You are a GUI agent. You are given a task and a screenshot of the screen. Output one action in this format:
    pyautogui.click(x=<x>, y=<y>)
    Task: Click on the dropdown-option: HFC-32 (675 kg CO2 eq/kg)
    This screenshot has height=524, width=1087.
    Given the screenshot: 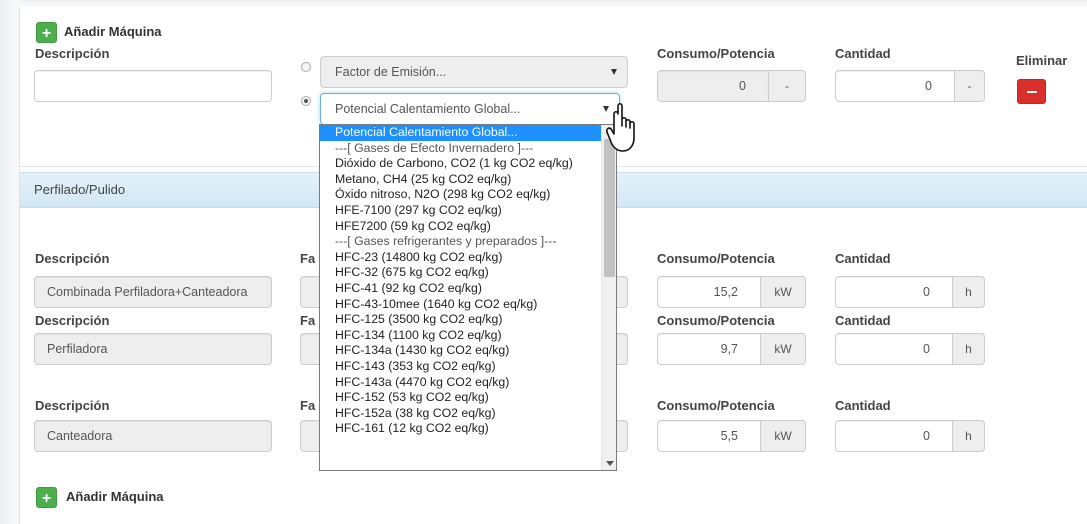 What is the action you would take?
    pyautogui.click(x=461, y=273)
    